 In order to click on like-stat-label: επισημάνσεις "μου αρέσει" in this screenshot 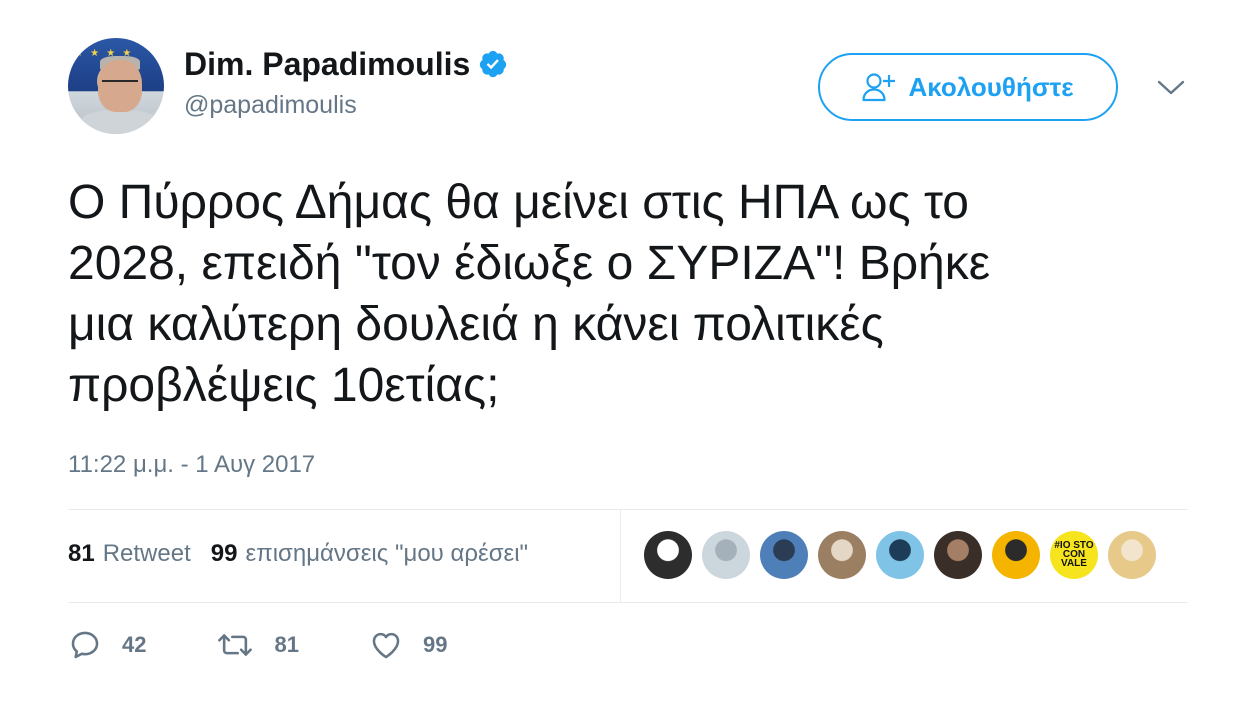, I will do `click(387, 553)`.